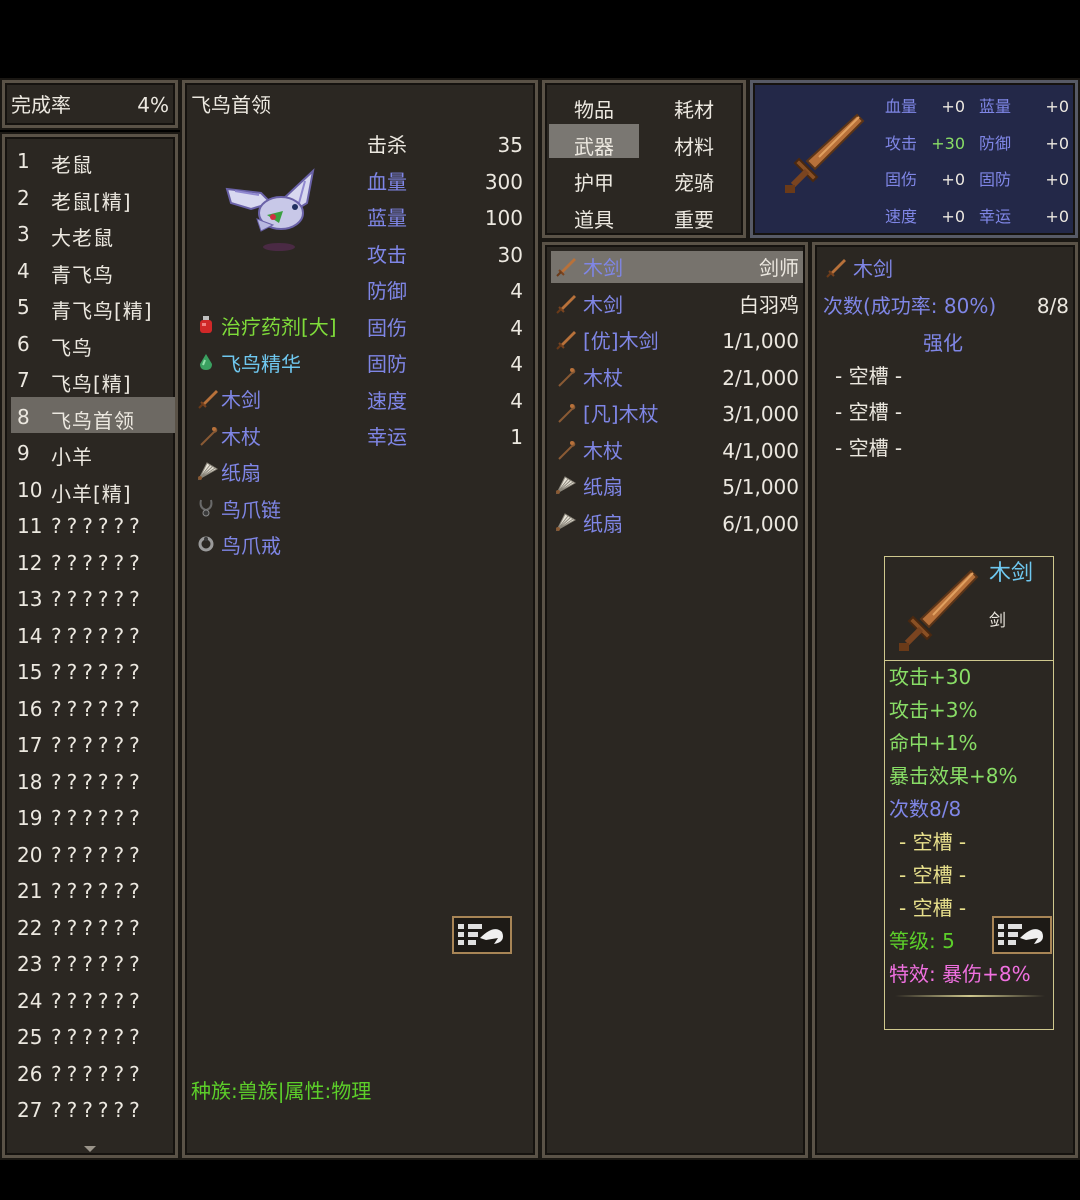 The image size is (1080, 1200). What do you see at coordinates (93, 159) in the screenshot?
I see `monster-row: 1 老鼠` at bounding box center [93, 159].